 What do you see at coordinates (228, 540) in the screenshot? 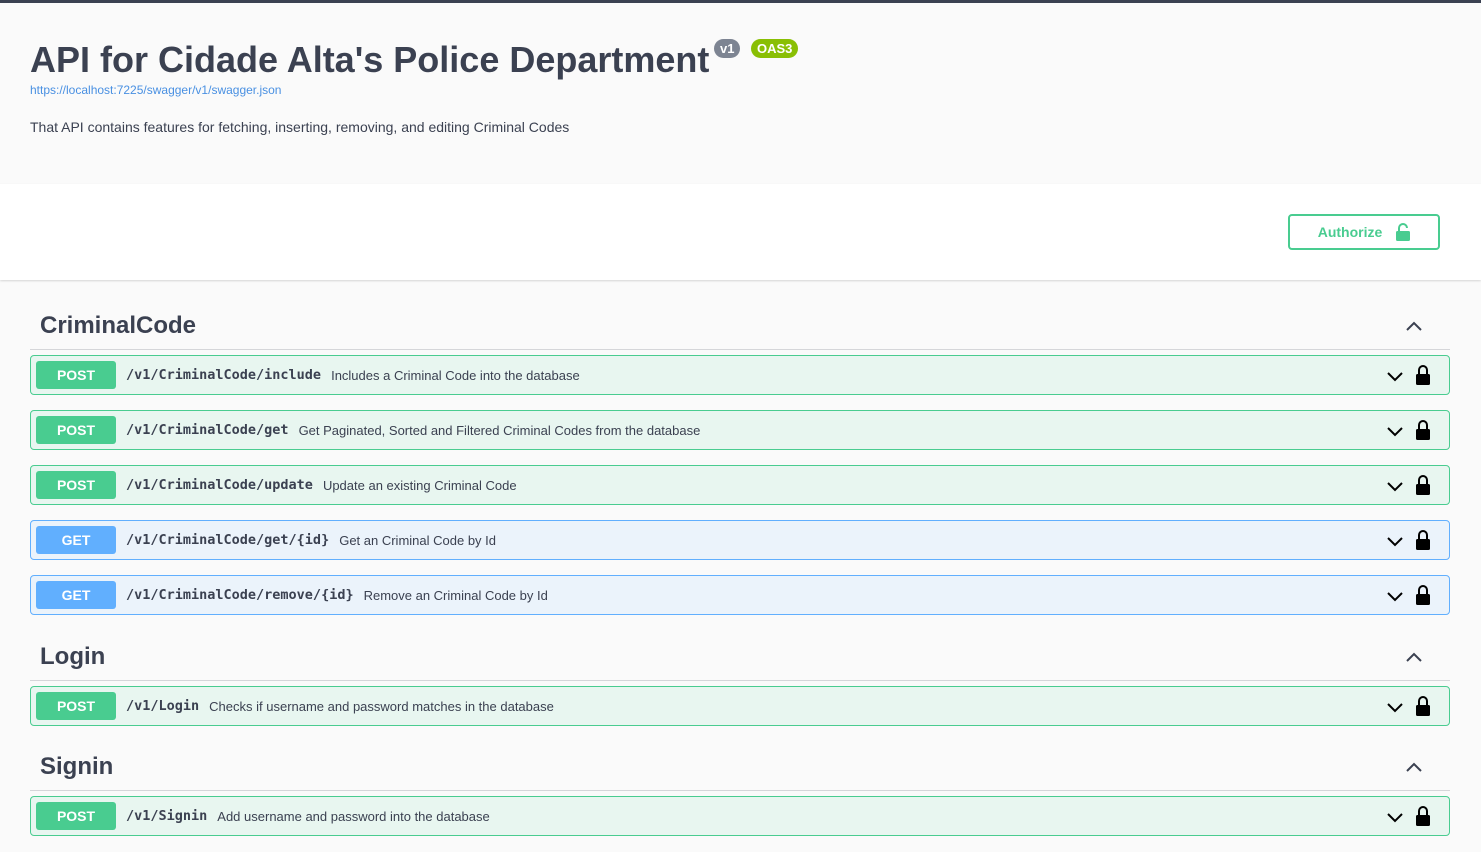
I see `operation-path: /v1/CriminalCode/get/{id}` at bounding box center [228, 540].